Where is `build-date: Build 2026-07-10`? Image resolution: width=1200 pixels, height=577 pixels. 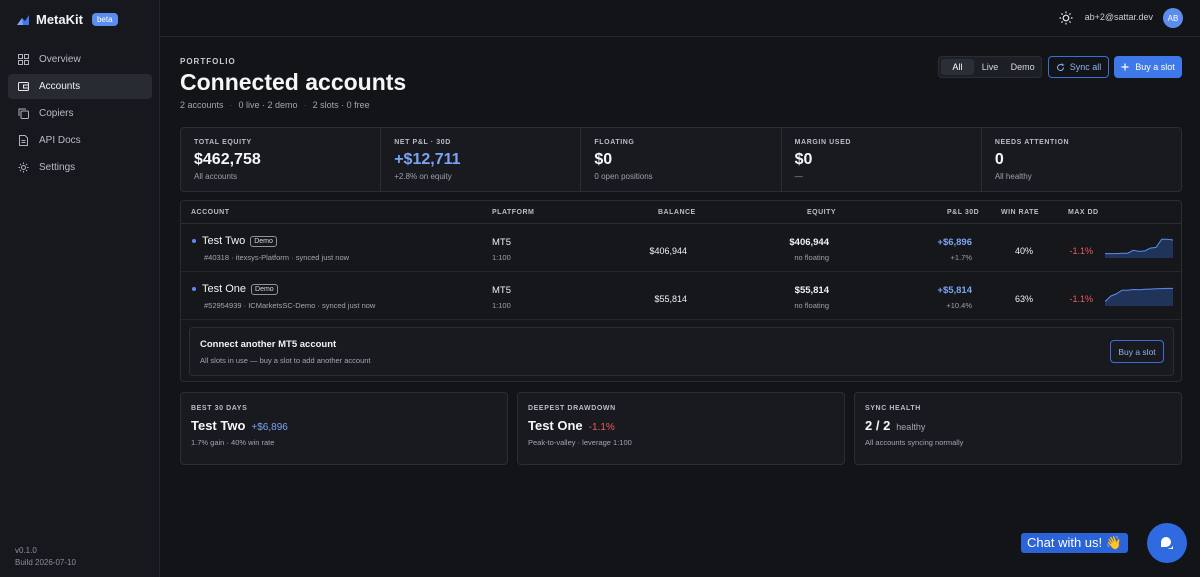 build-date: Build 2026-07-10 is located at coordinates (45, 562).